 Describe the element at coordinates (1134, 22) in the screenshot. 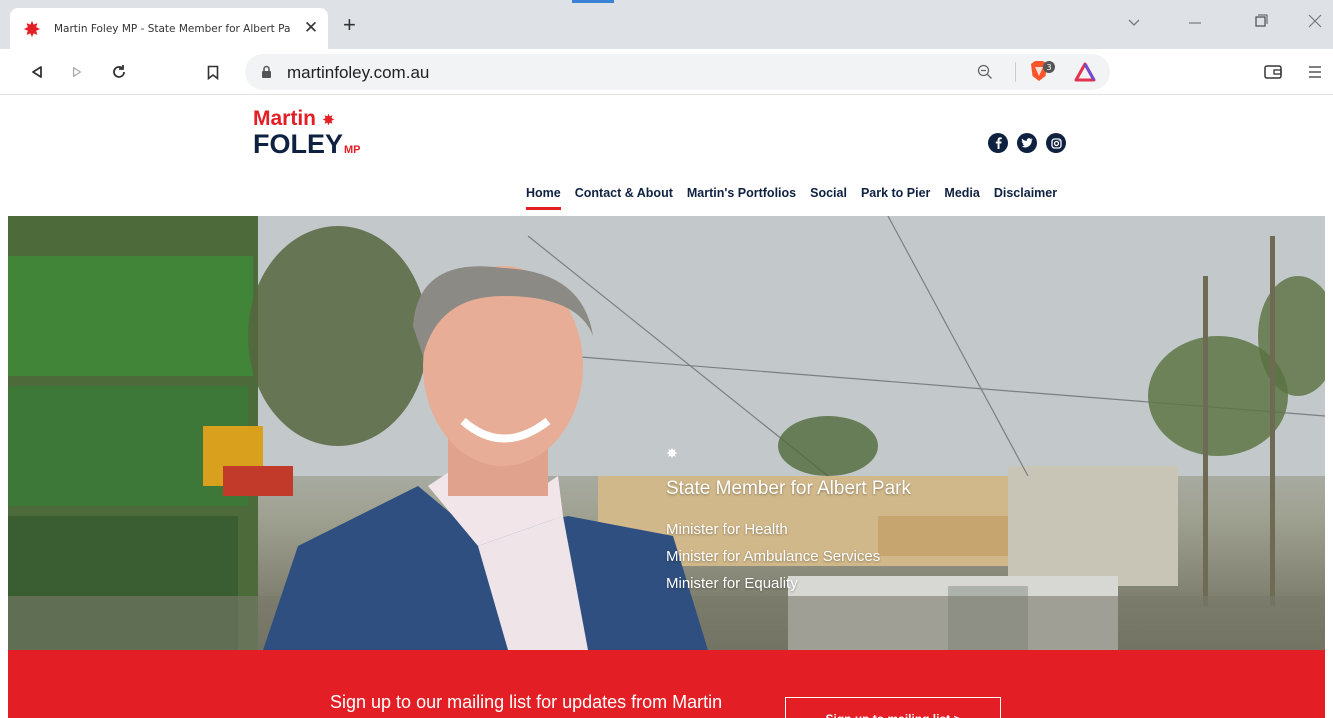

I see `tab-search-chevron-icon` at that location.